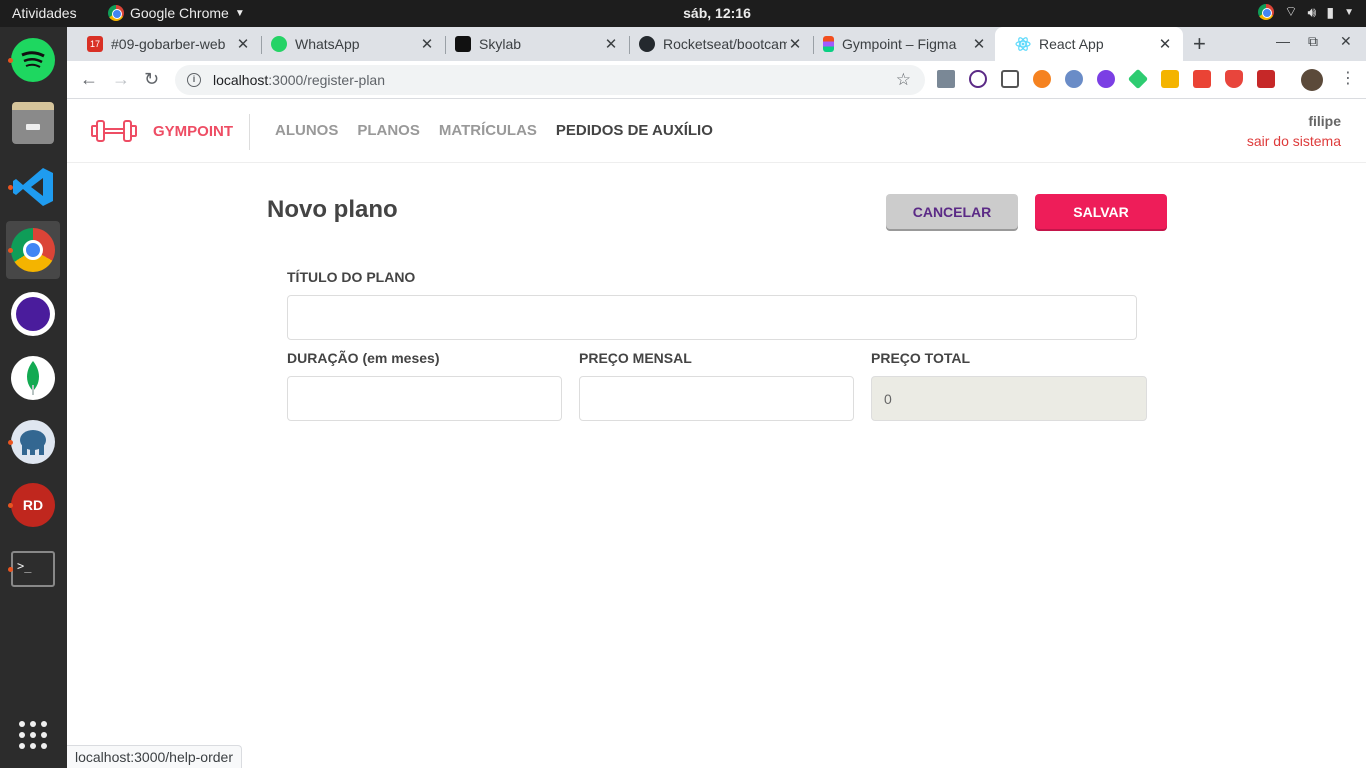  What do you see at coordinates (363, 358) in the screenshot?
I see `duration-label: DURAÇÃO (em meses)` at bounding box center [363, 358].